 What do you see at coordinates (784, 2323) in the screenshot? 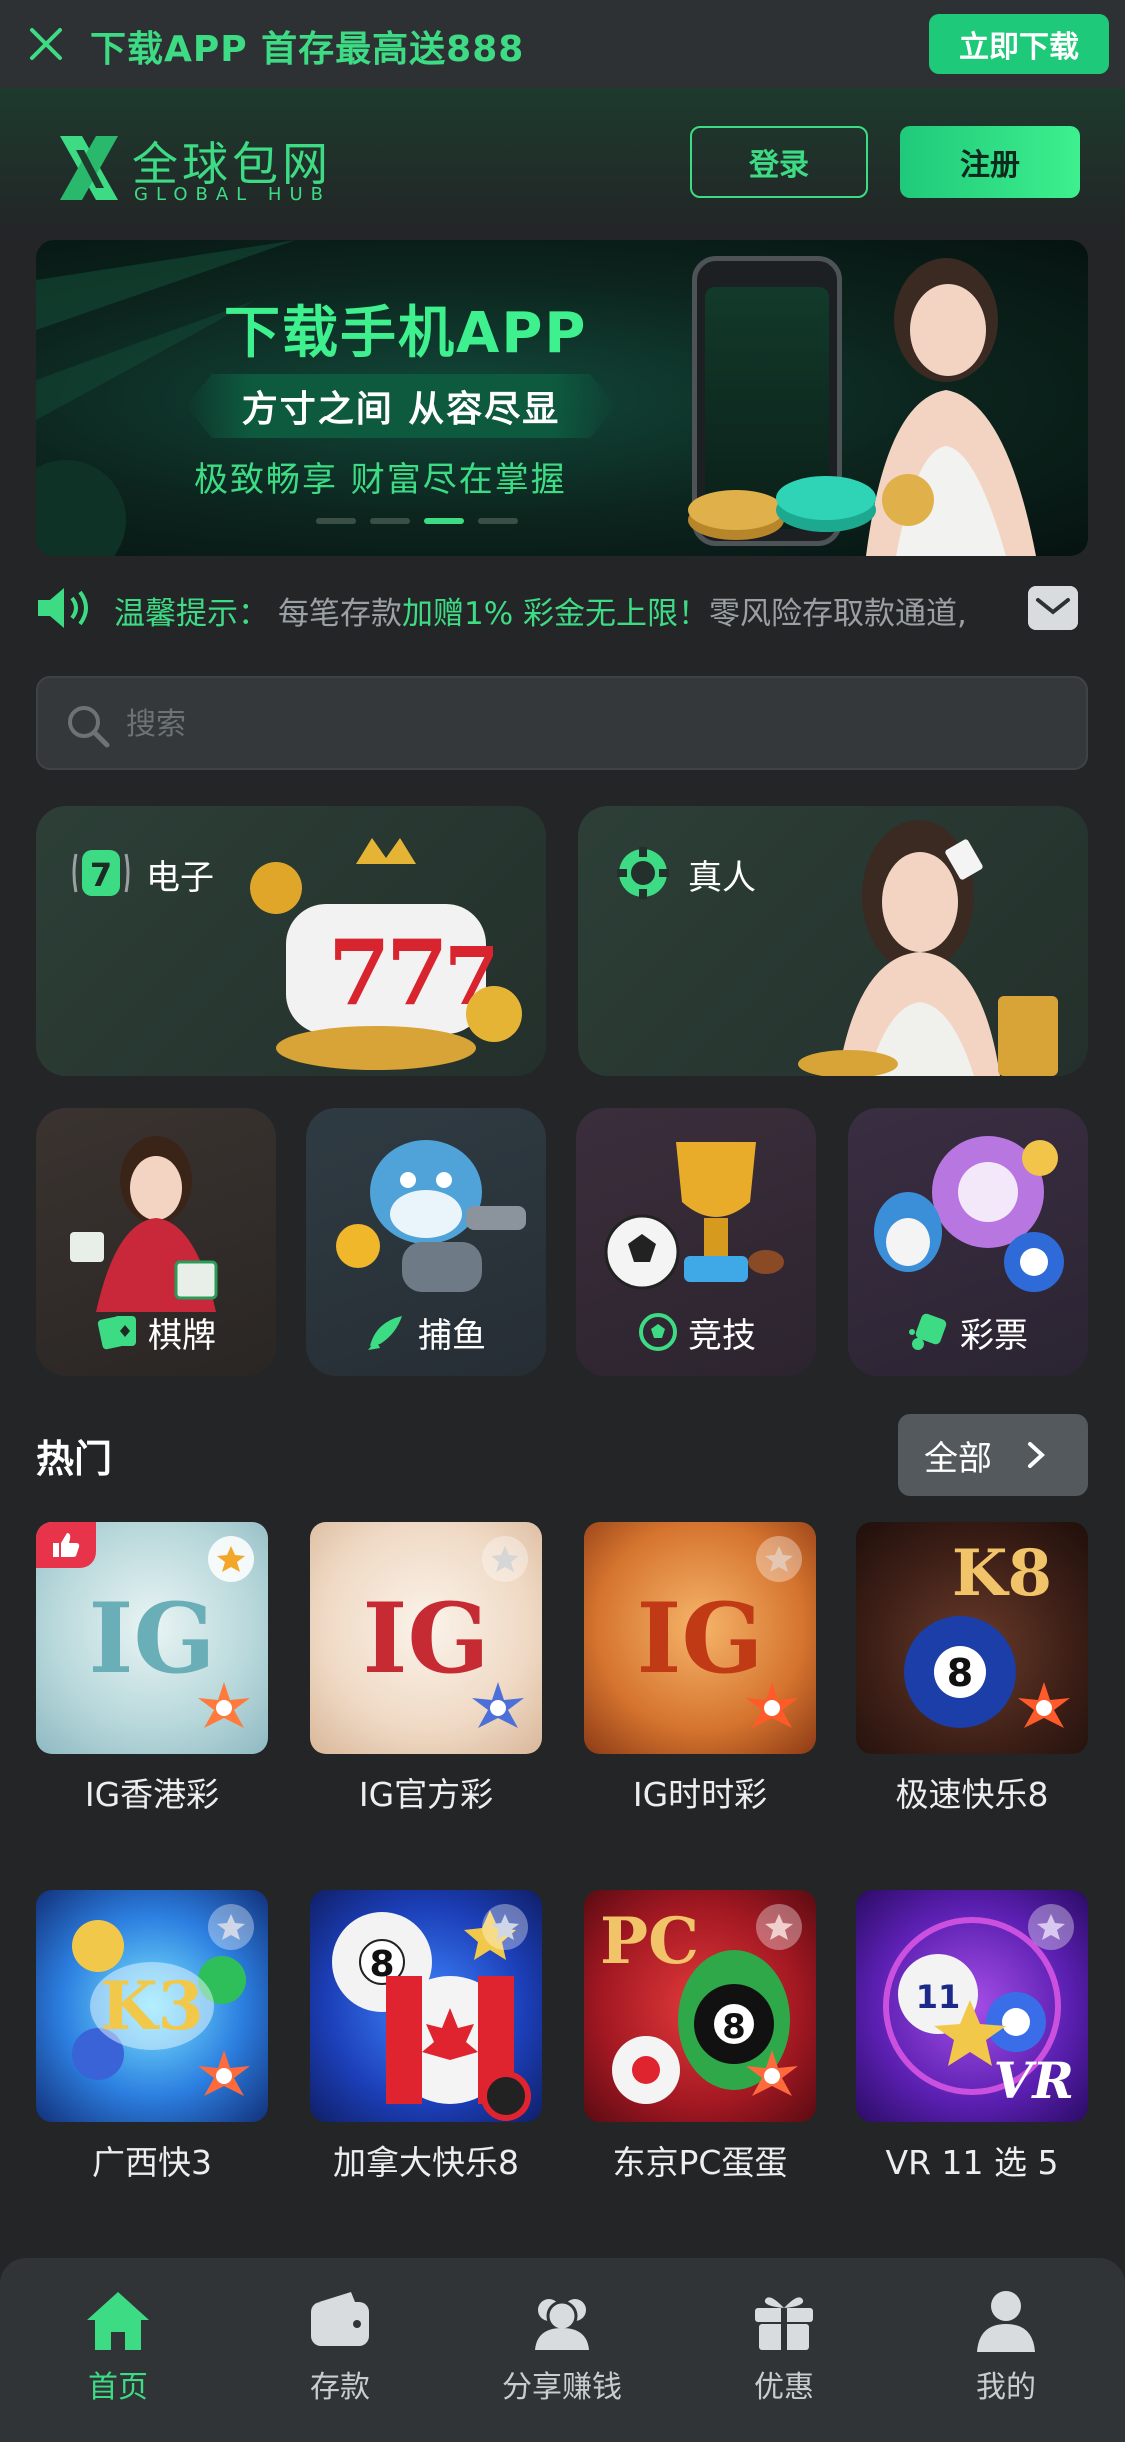
I see `gift-icon` at bounding box center [784, 2323].